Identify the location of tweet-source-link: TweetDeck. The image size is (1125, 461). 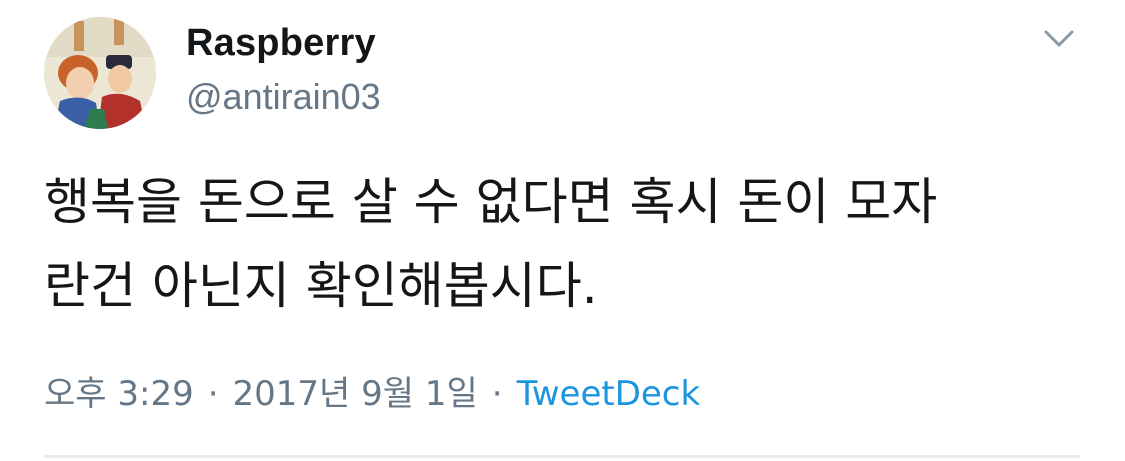
(609, 394).